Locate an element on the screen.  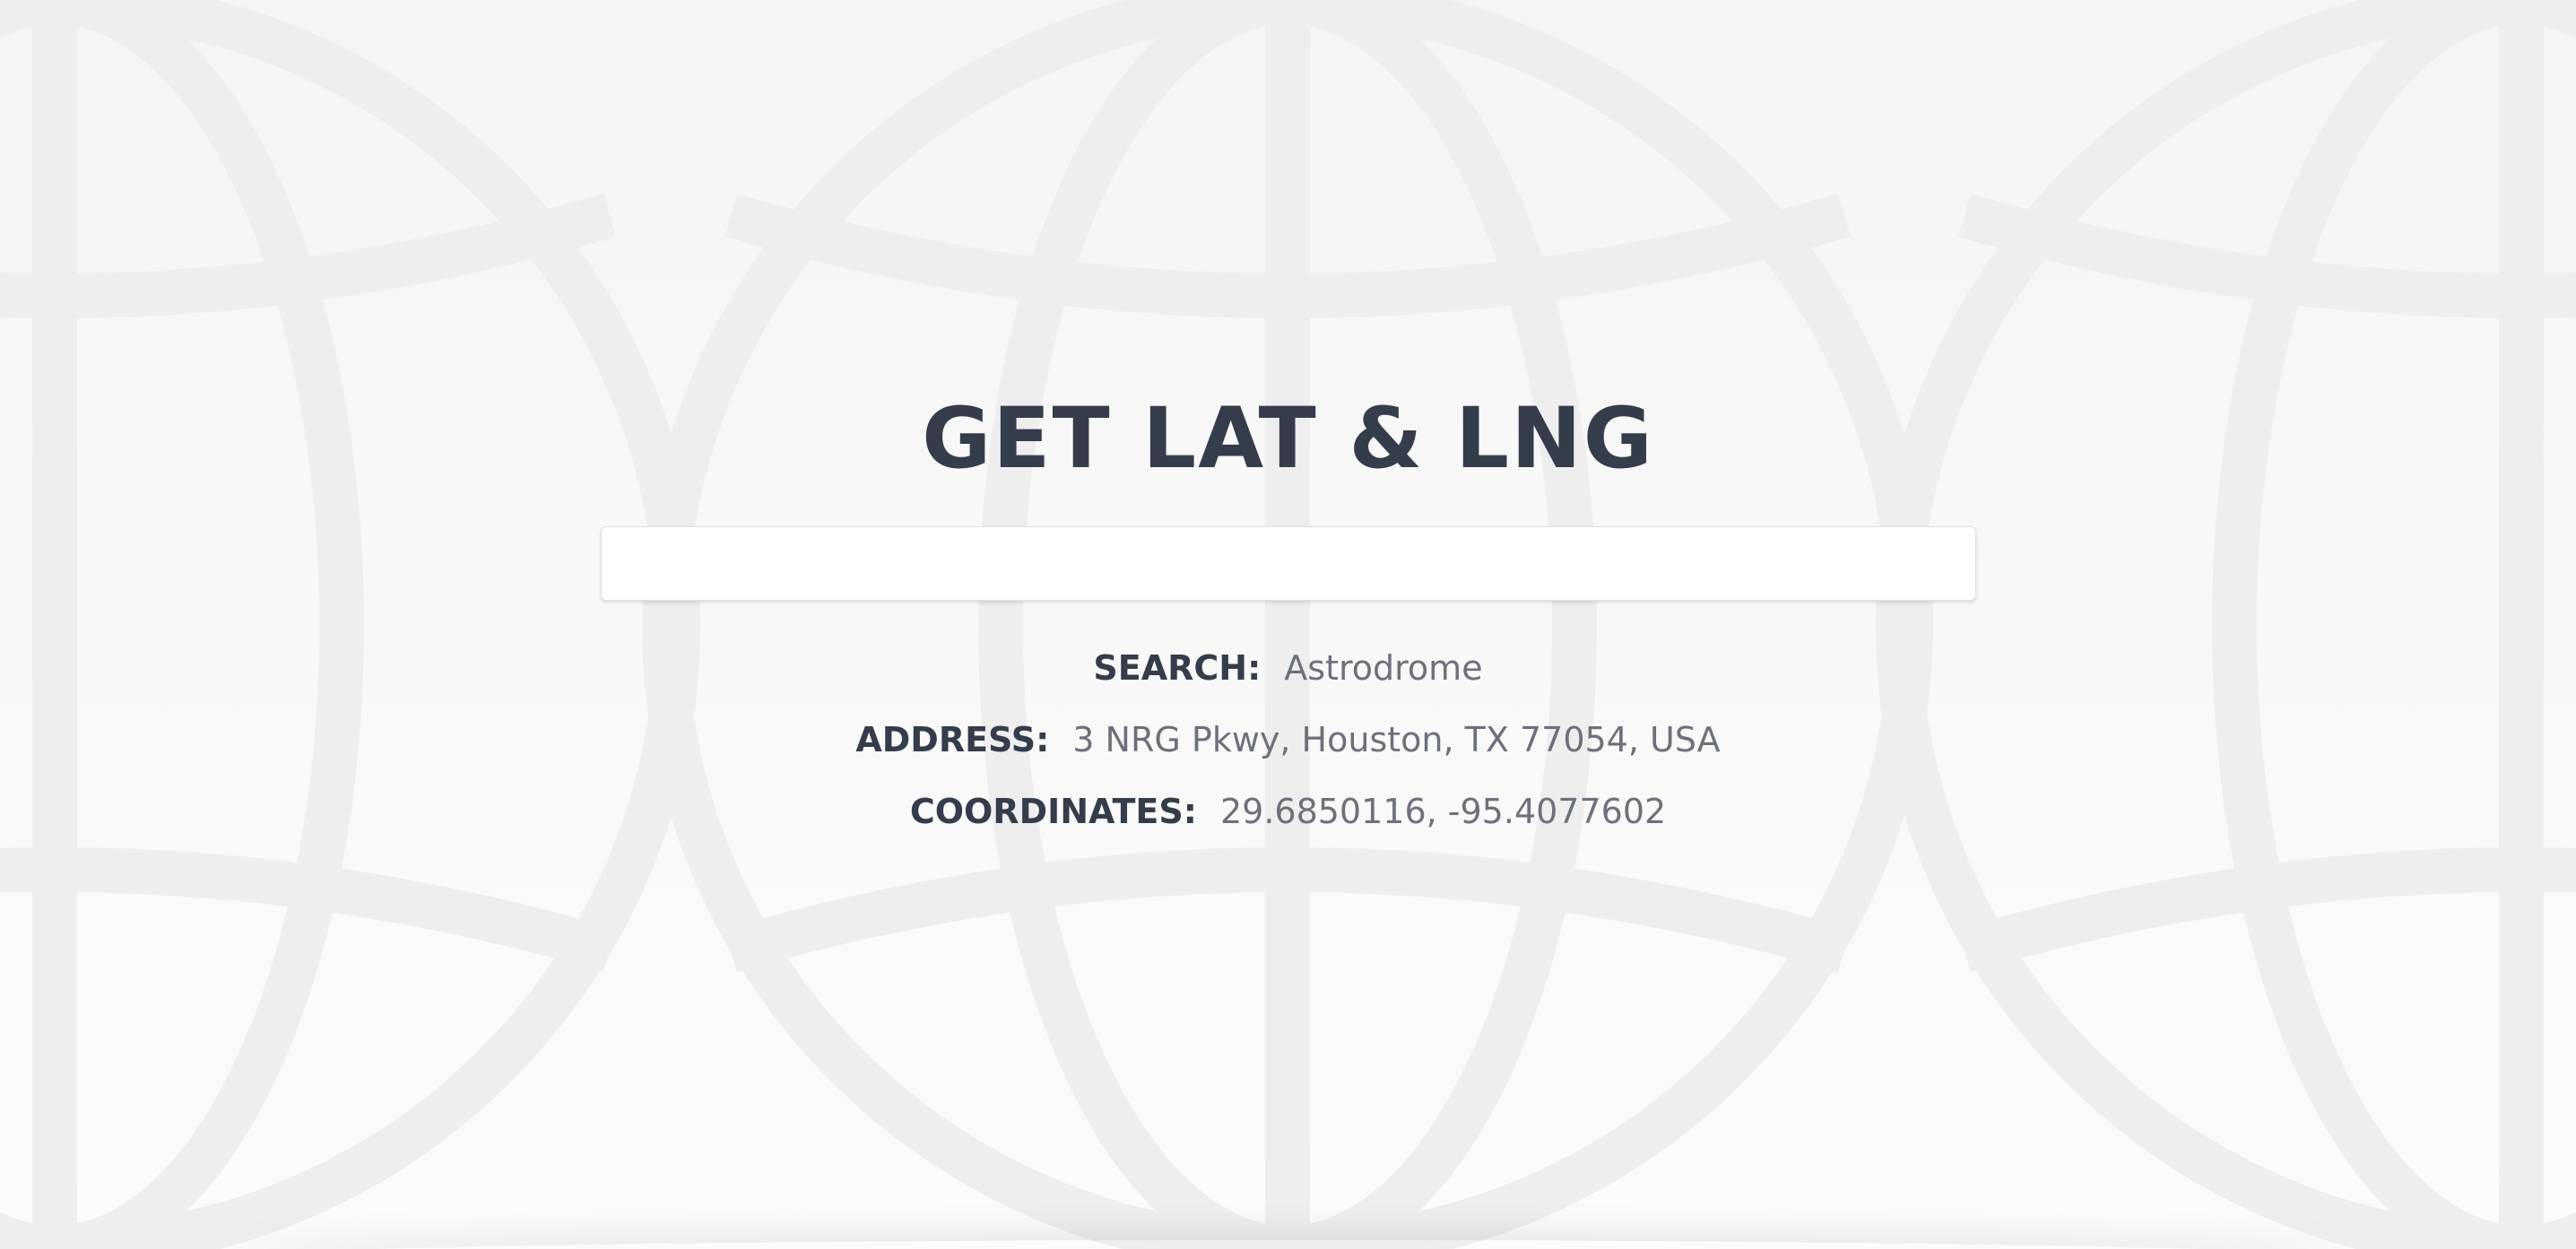
address-label: ADDRESS: is located at coordinates (952, 739).